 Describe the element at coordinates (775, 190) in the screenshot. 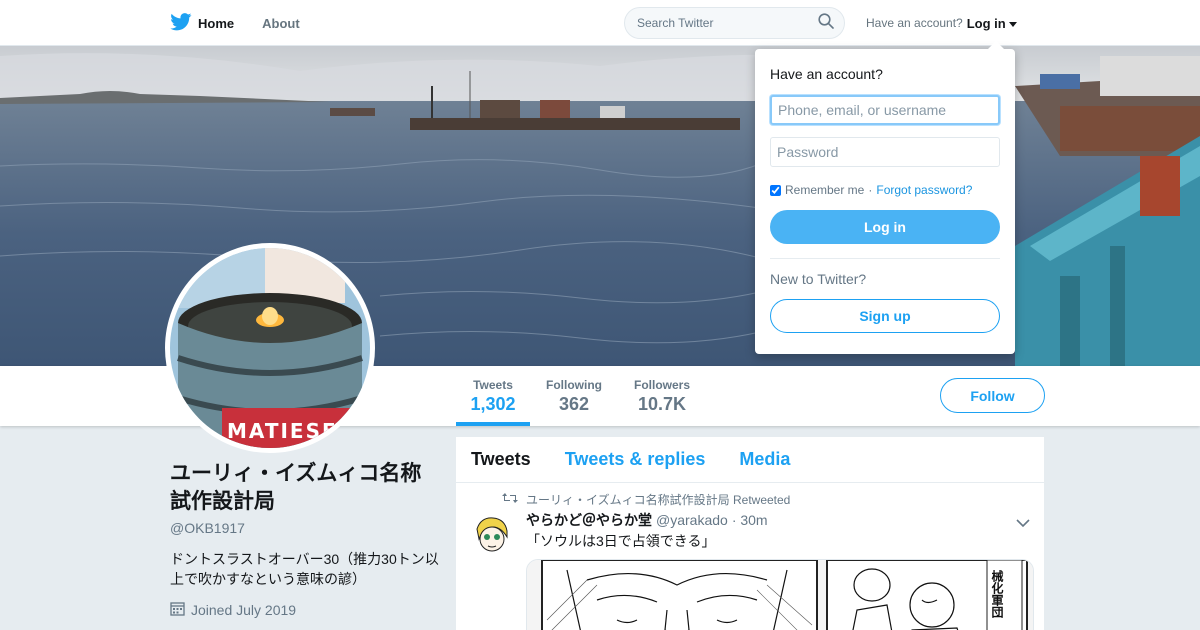

I see `remember-checkbox` at that location.